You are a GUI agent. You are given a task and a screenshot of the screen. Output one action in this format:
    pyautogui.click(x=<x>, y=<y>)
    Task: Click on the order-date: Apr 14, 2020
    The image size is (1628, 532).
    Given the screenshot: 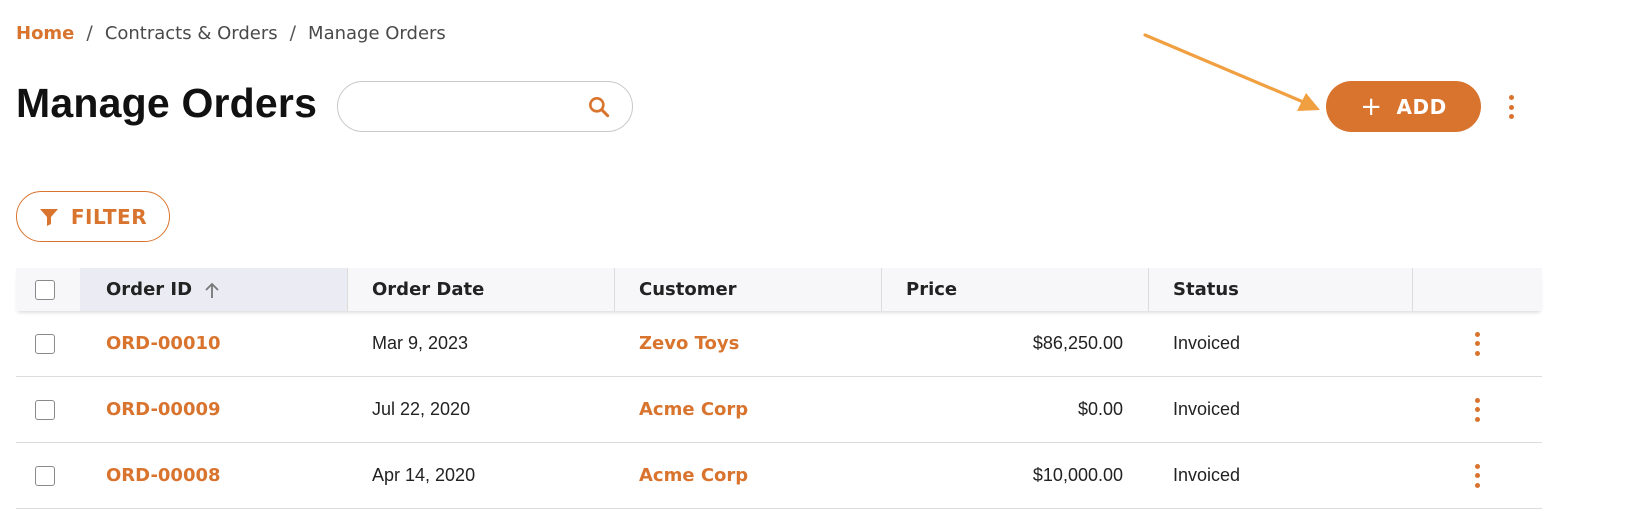 What is the action you would take?
    pyautogui.click(x=424, y=475)
    